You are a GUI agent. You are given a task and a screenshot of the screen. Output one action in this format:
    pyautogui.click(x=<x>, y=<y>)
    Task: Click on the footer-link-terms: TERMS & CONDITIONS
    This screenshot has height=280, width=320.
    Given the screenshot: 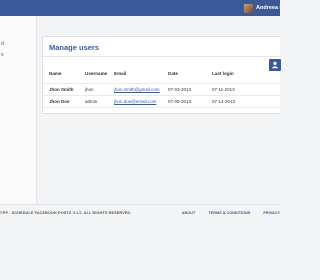 What is the action you would take?
    pyautogui.click(x=229, y=213)
    